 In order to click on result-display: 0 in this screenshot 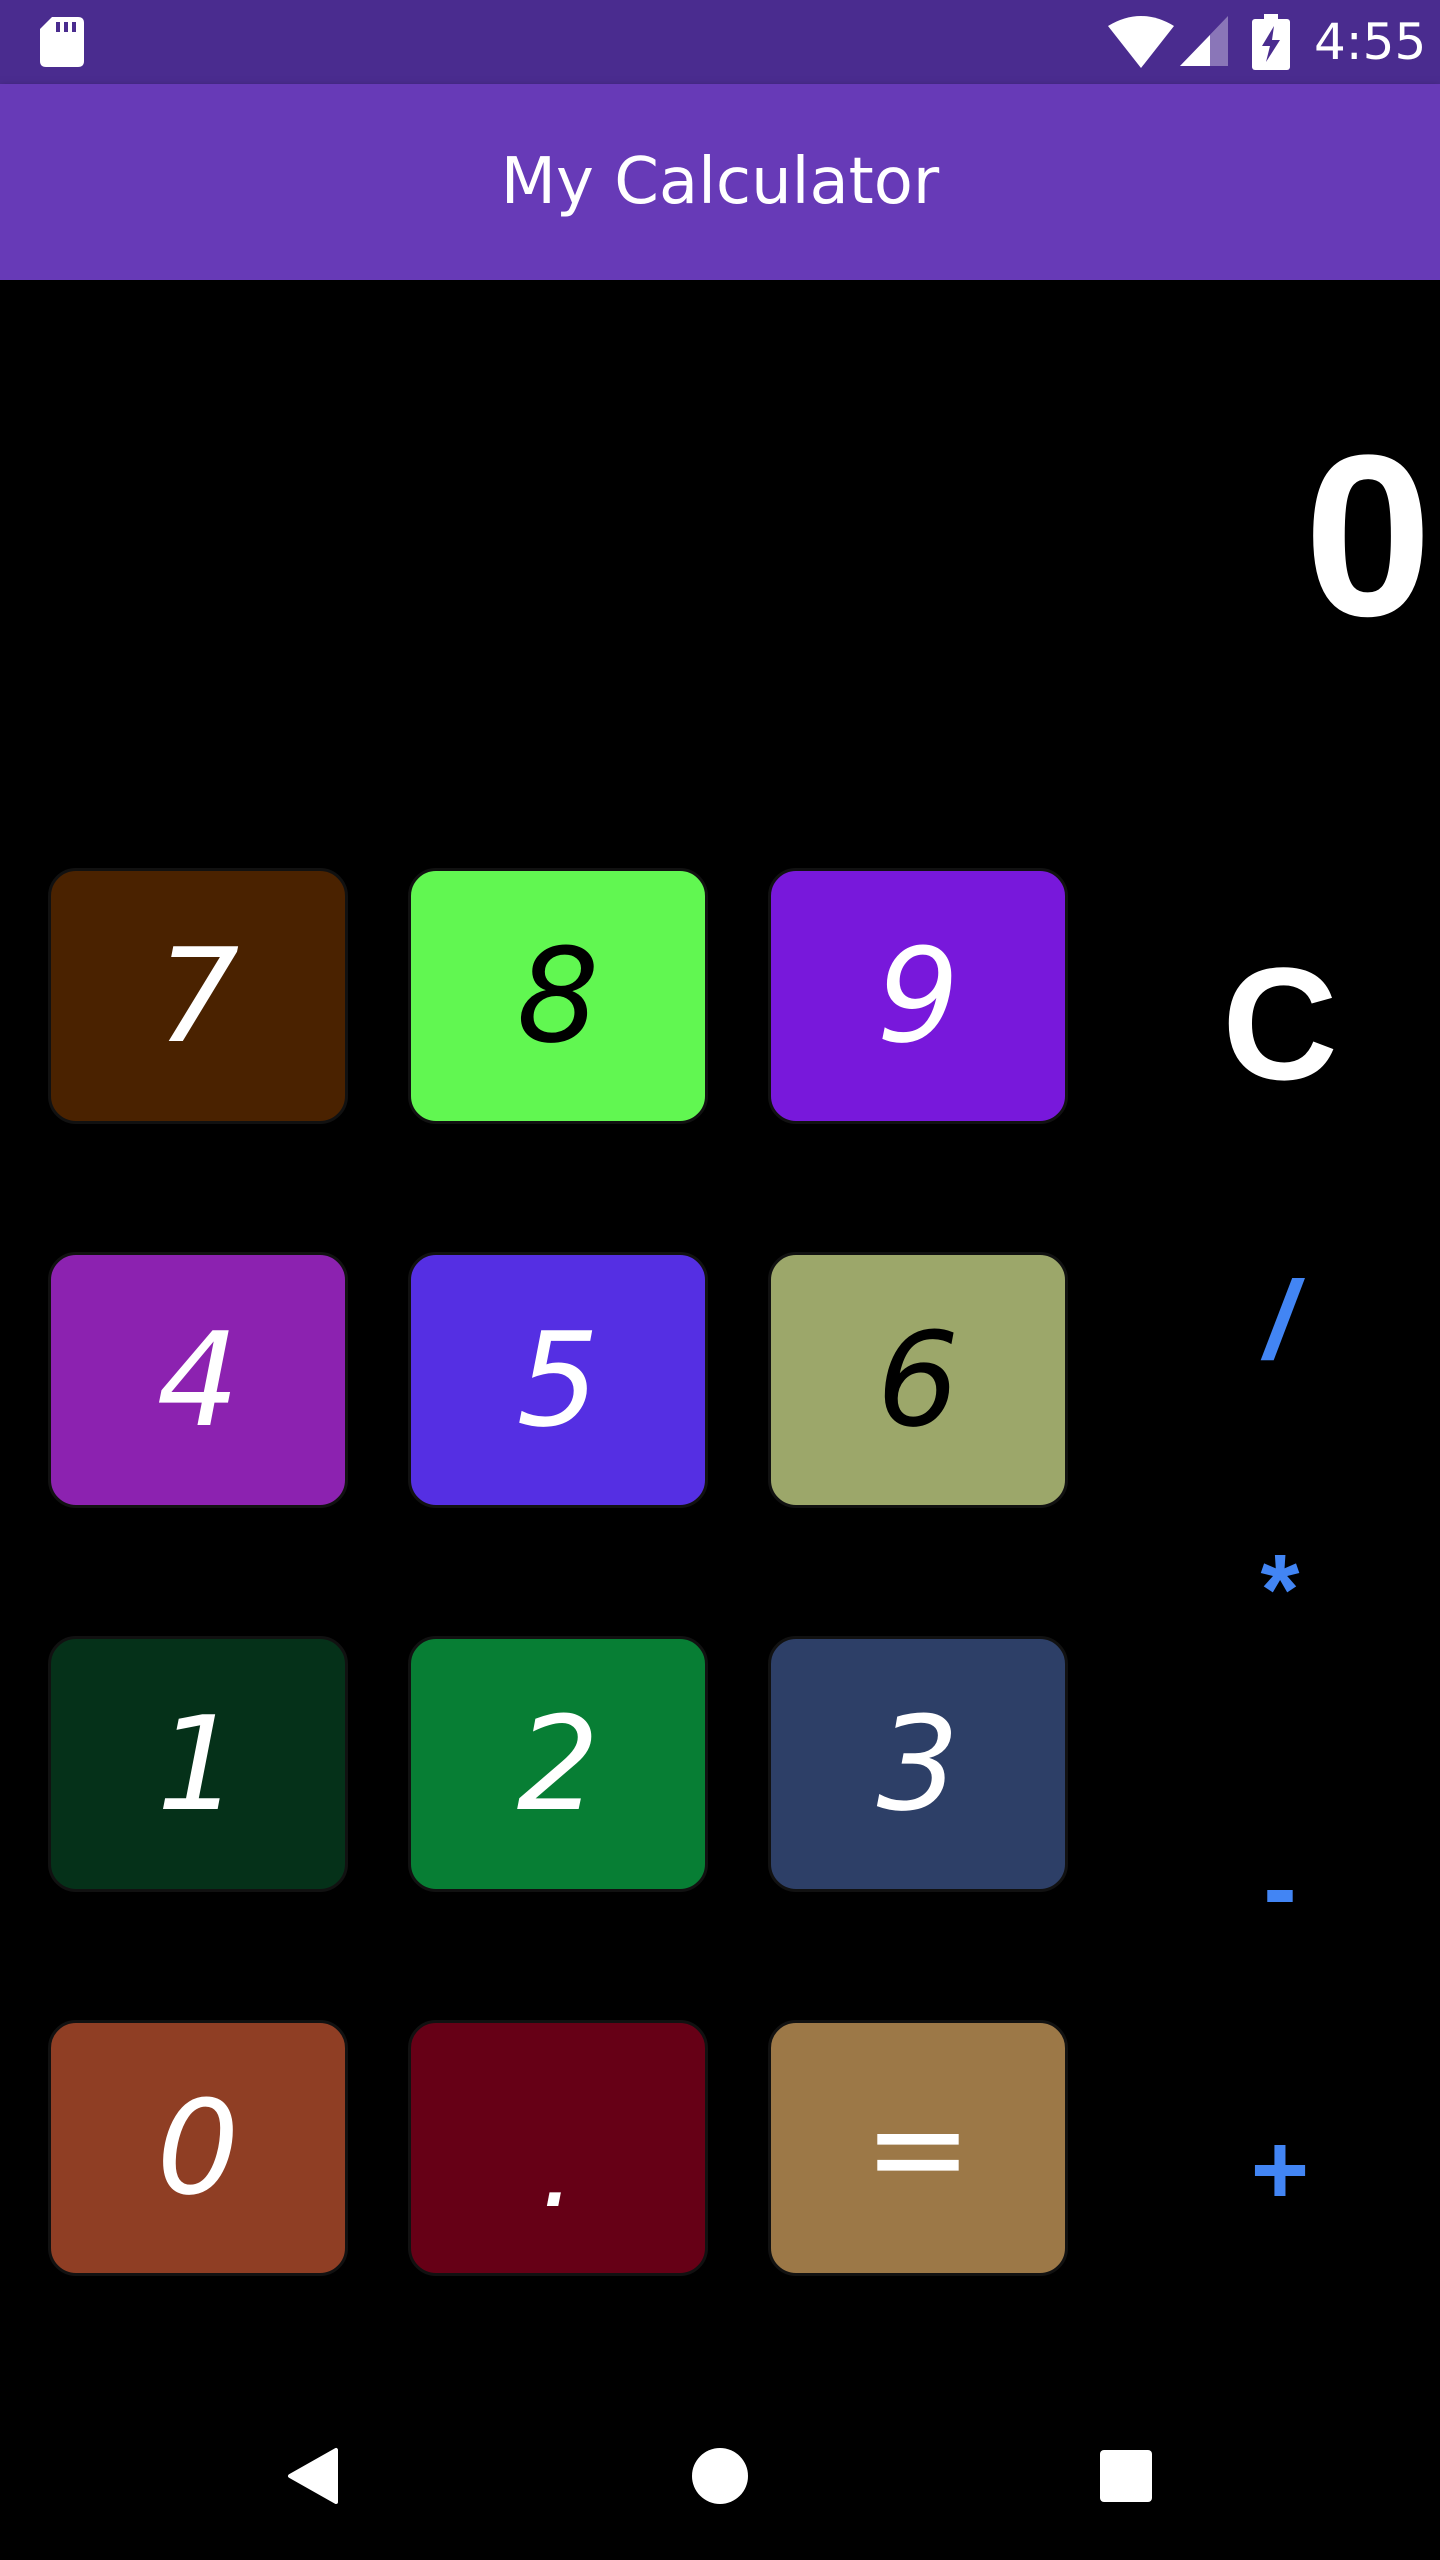, I will do `click(1368, 535)`.